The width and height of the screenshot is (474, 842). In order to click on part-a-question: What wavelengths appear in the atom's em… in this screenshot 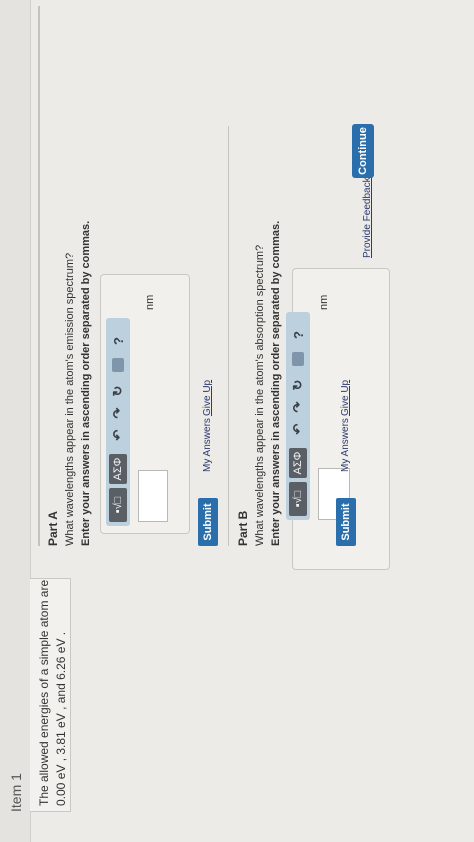, I will do `click(70, 399)`.